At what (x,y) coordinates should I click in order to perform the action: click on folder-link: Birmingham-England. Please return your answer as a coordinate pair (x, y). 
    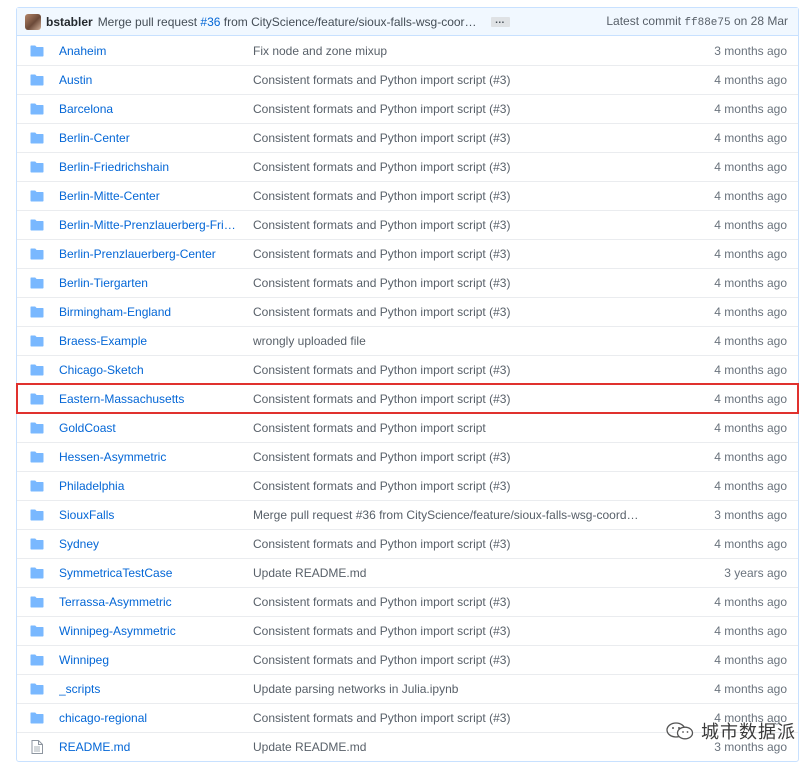
    Looking at the image, I should click on (150, 312).